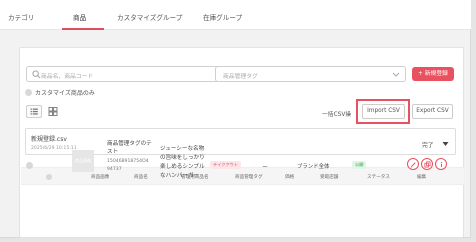 This screenshot has width=476, height=242. What do you see at coordinates (290, 177) in the screenshot?
I see `header-price: 価格` at bounding box center [290, 177].